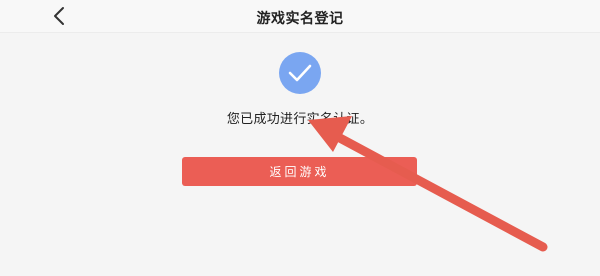  I want to click on return-to-game-button: 返回游戏, so click(299, 171).